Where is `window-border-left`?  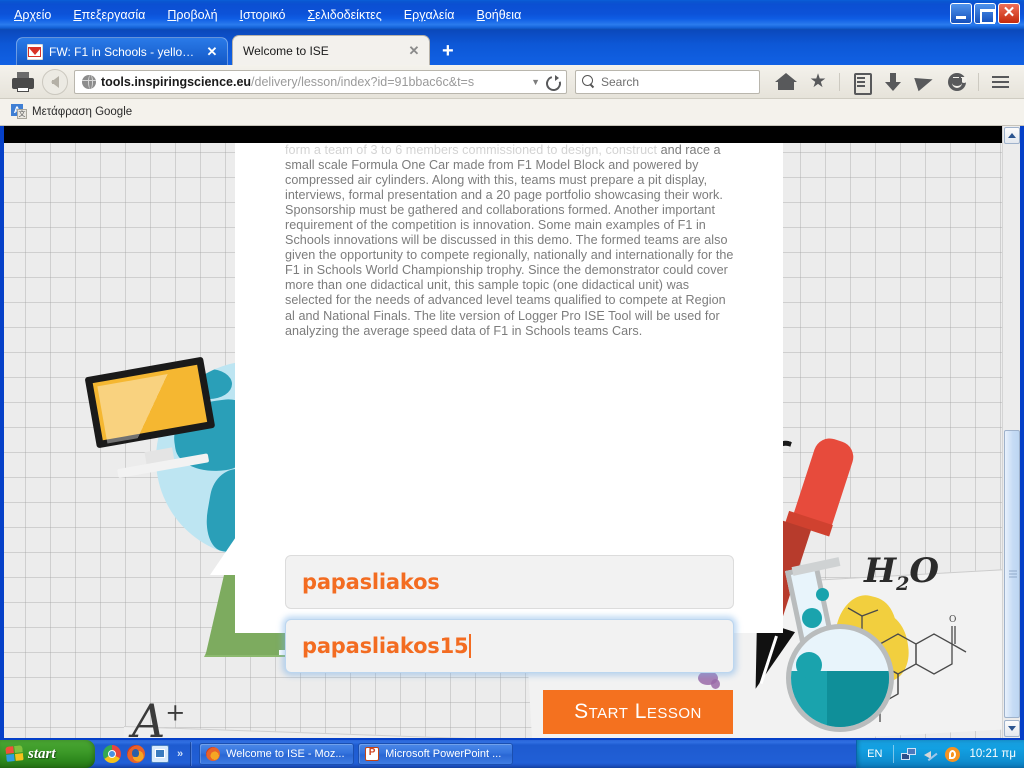
window-border-left is located at coordinates (2, 432).